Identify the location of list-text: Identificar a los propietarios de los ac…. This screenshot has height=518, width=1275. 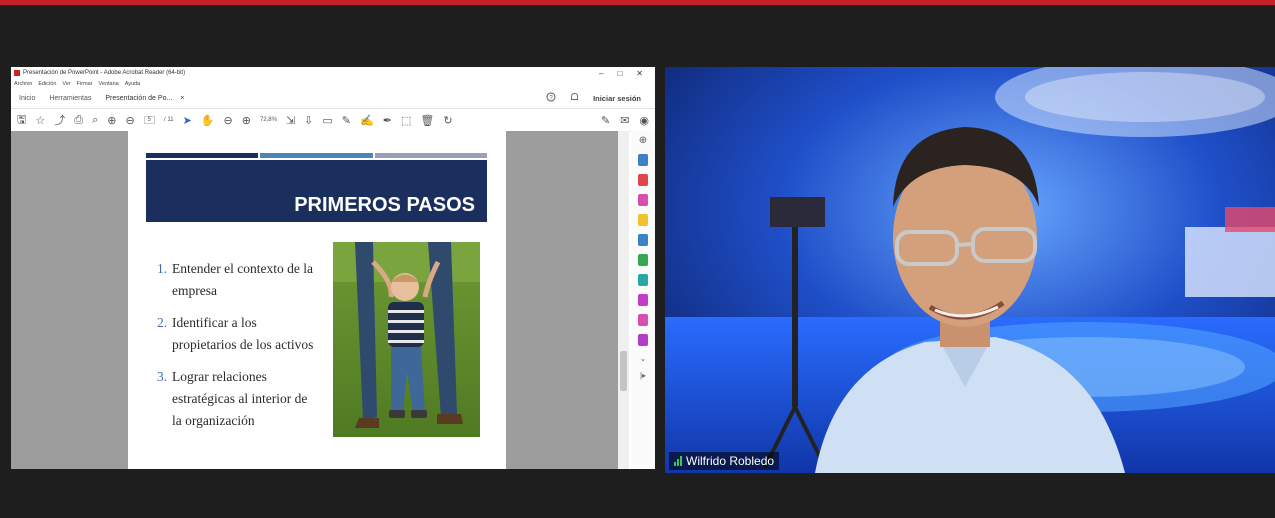
(243, 333).